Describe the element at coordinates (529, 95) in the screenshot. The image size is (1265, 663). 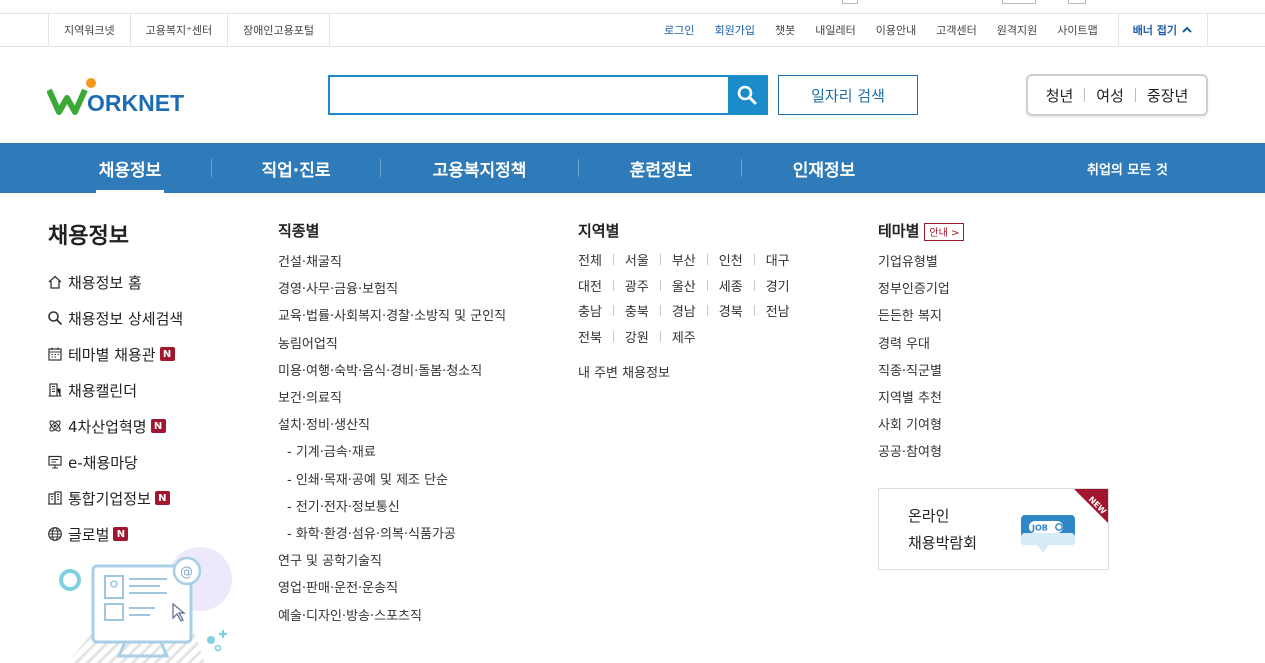
I see `search-input` at that location.